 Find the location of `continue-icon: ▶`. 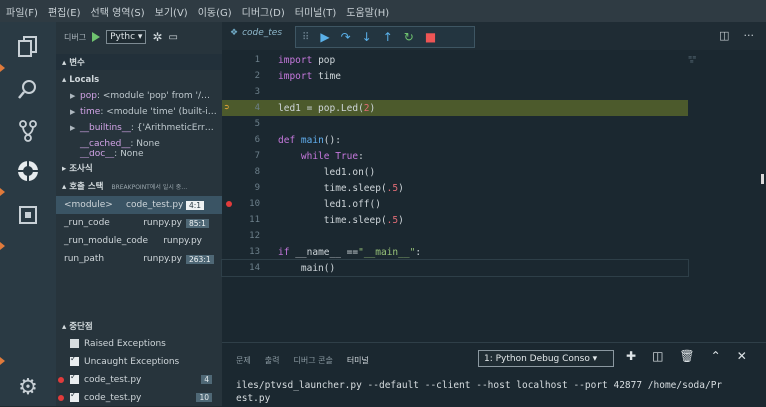

continue-icon: ▶ is located at coordinates (324, 37).